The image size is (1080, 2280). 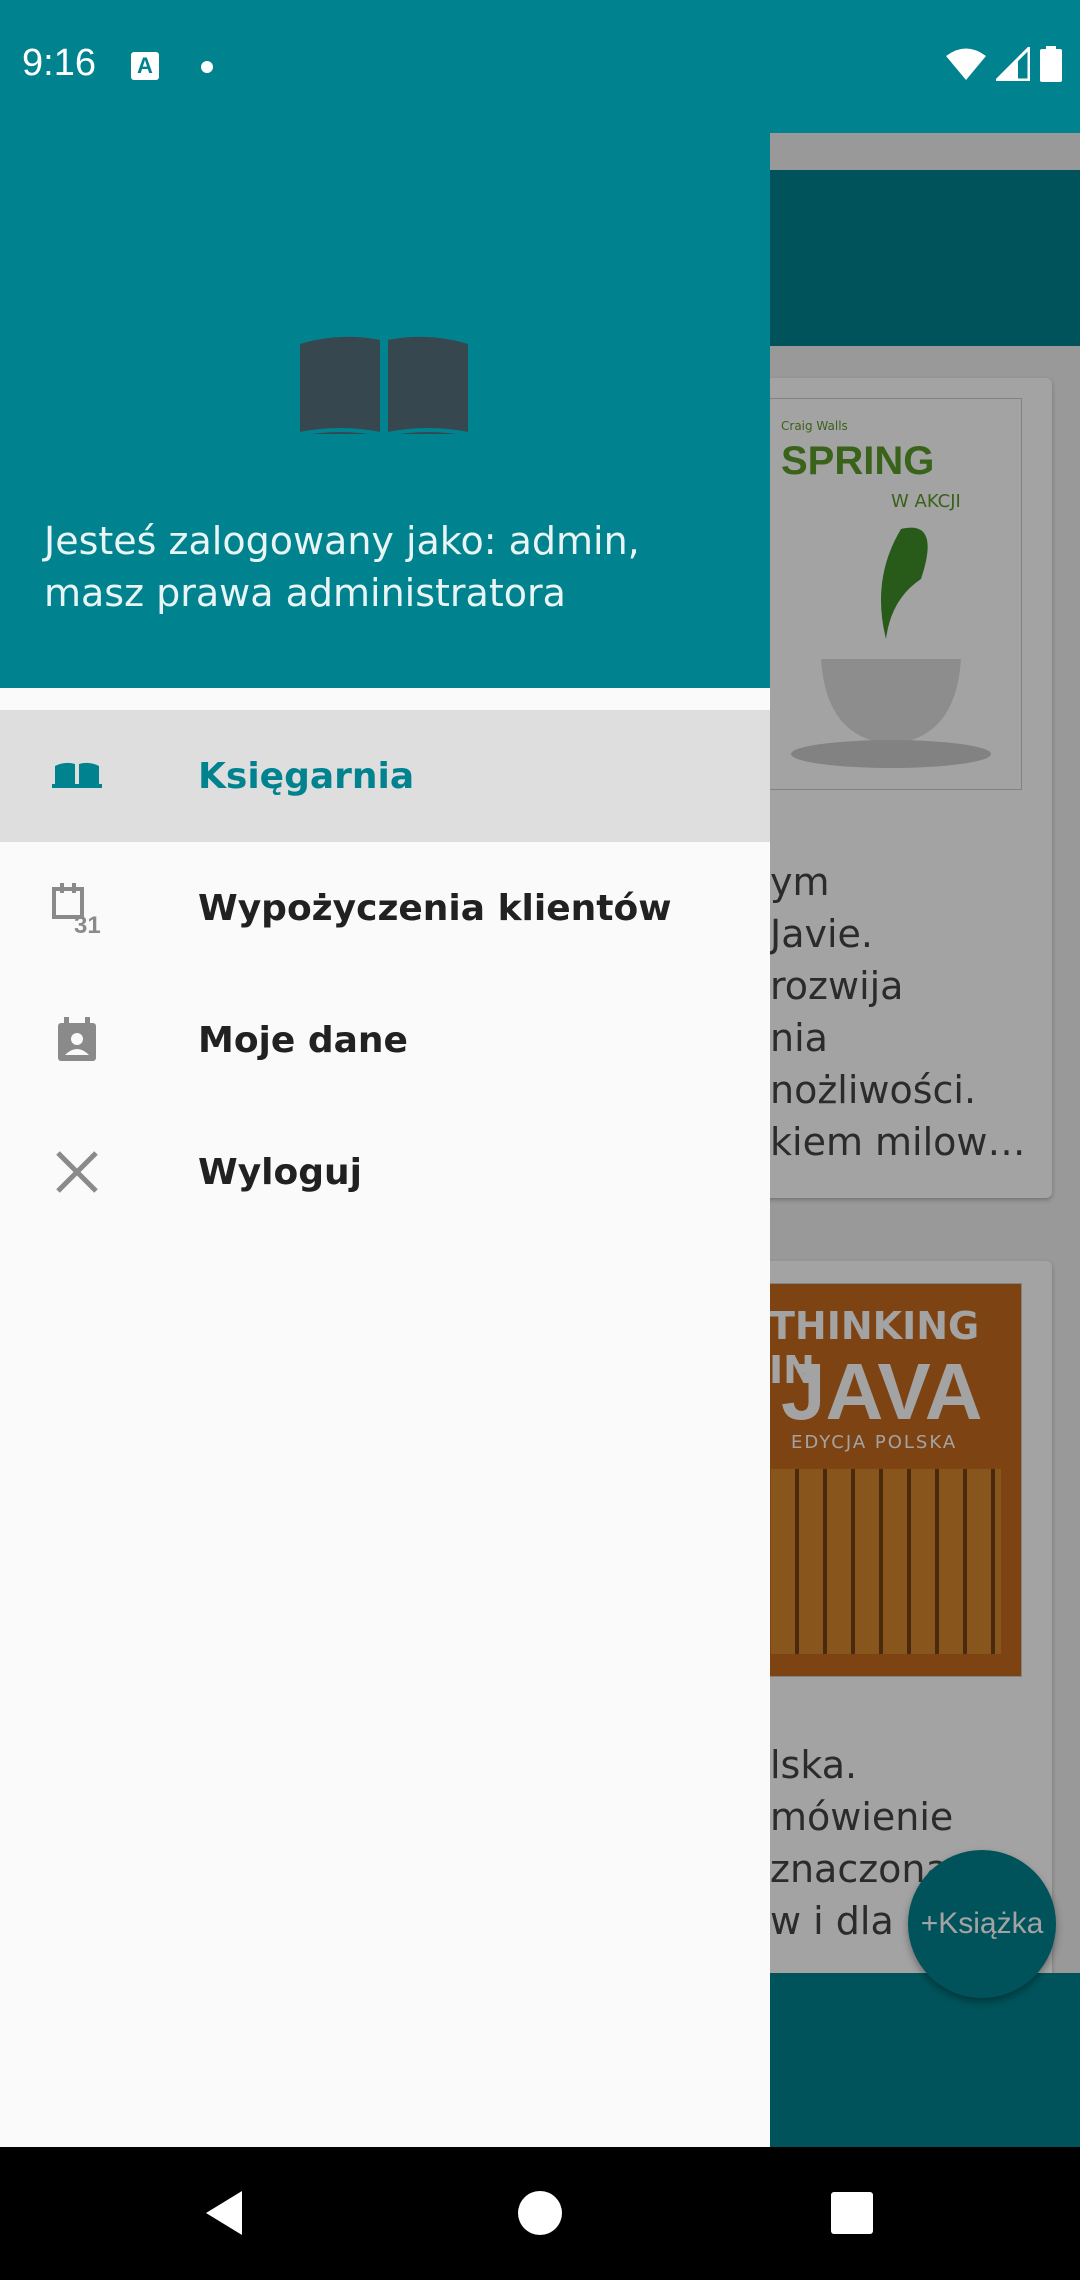 I want to click on signal-icon, so click(x=1013, y=64).